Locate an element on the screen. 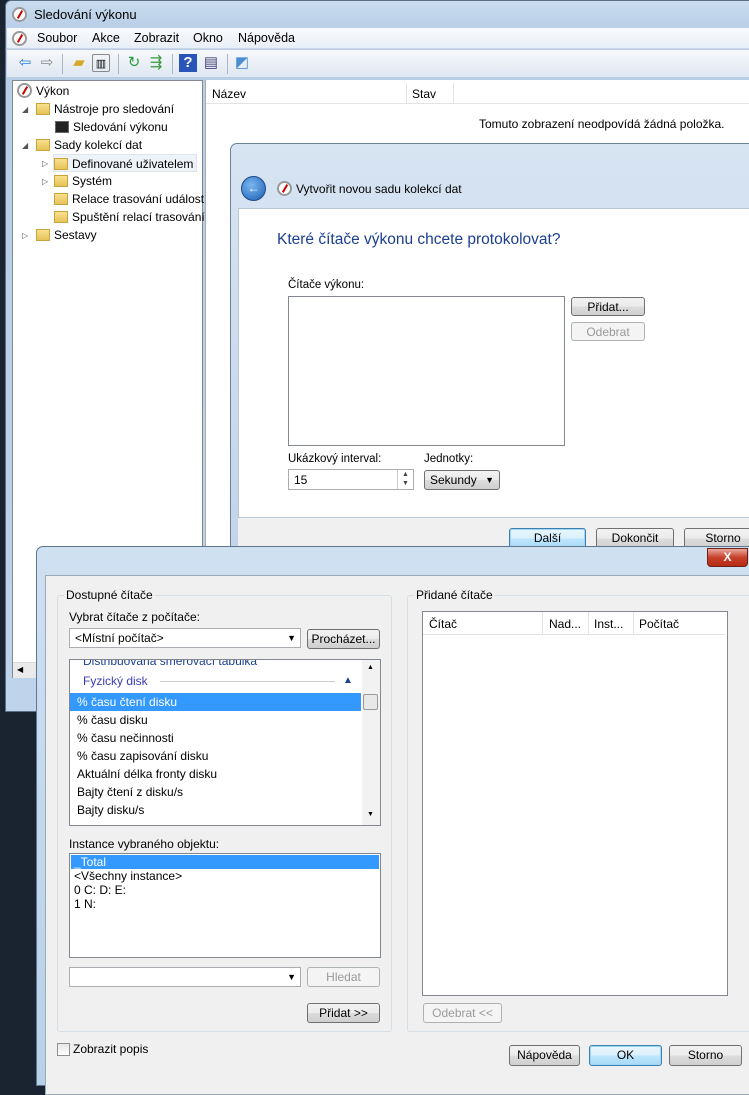  wizard-footer: Další Dokončit Storno is located at coordinates (493, 533).